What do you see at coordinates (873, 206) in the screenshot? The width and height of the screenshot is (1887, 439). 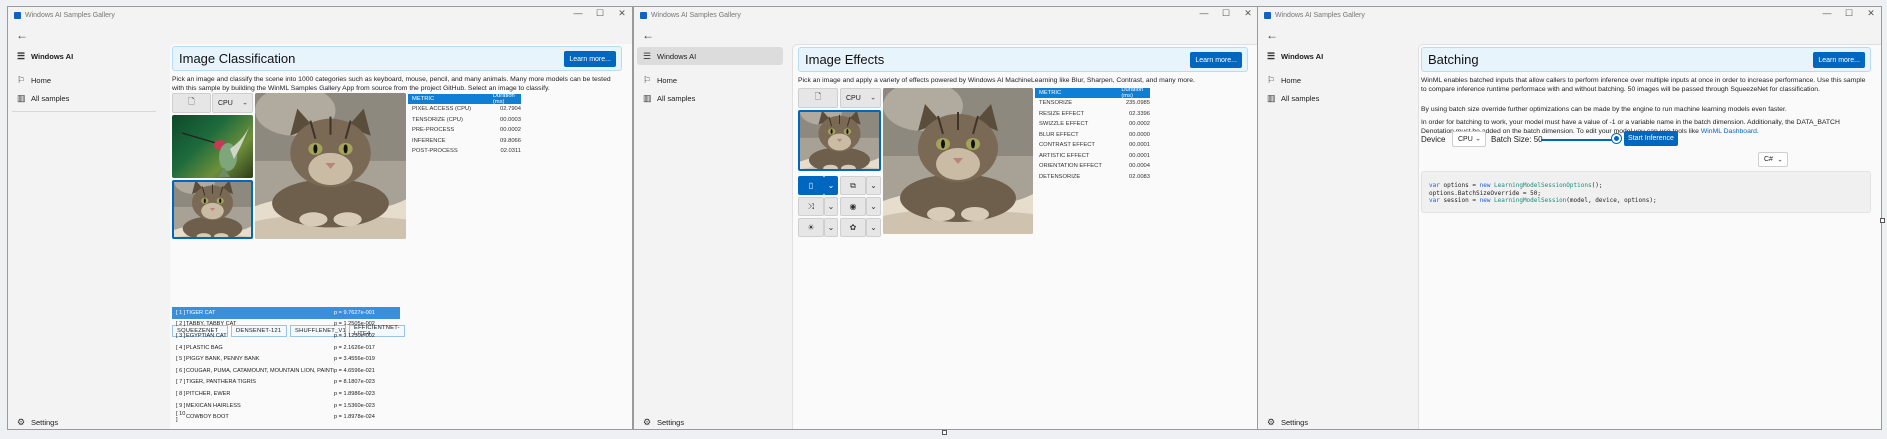 I see `effect-blur-dropdown: ⌄` at bounding box center [873, 206].